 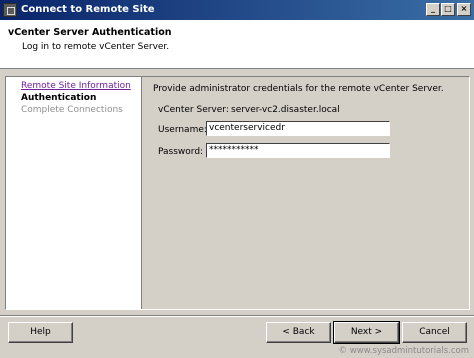 What do you see at coordinates (298, 150) in the screenshot?
I see `password-field: ***********` at bounding box center [298, 150].